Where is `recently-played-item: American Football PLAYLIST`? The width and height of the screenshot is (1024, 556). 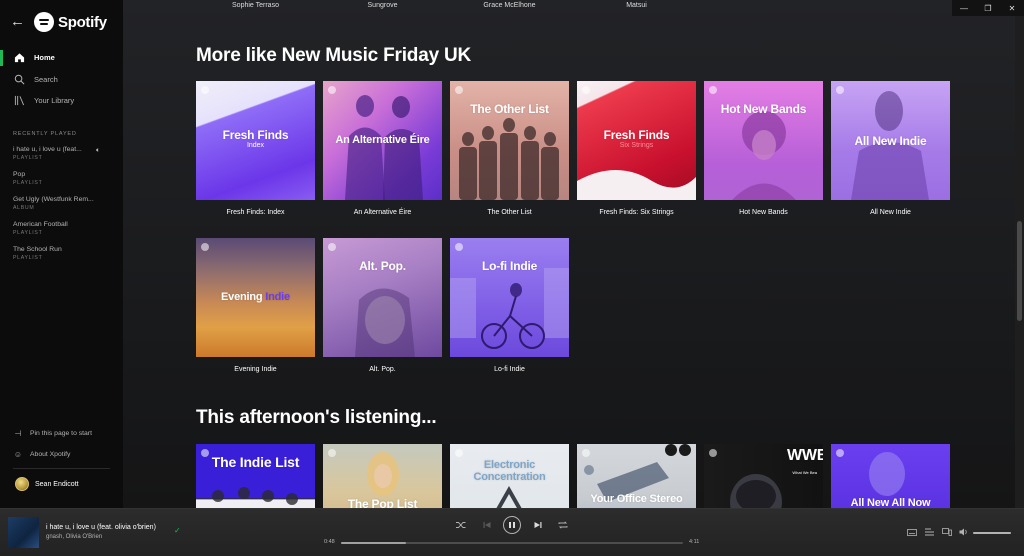 recently-played-item: American Football PLAYLIST is located at coordinates (61, 230).